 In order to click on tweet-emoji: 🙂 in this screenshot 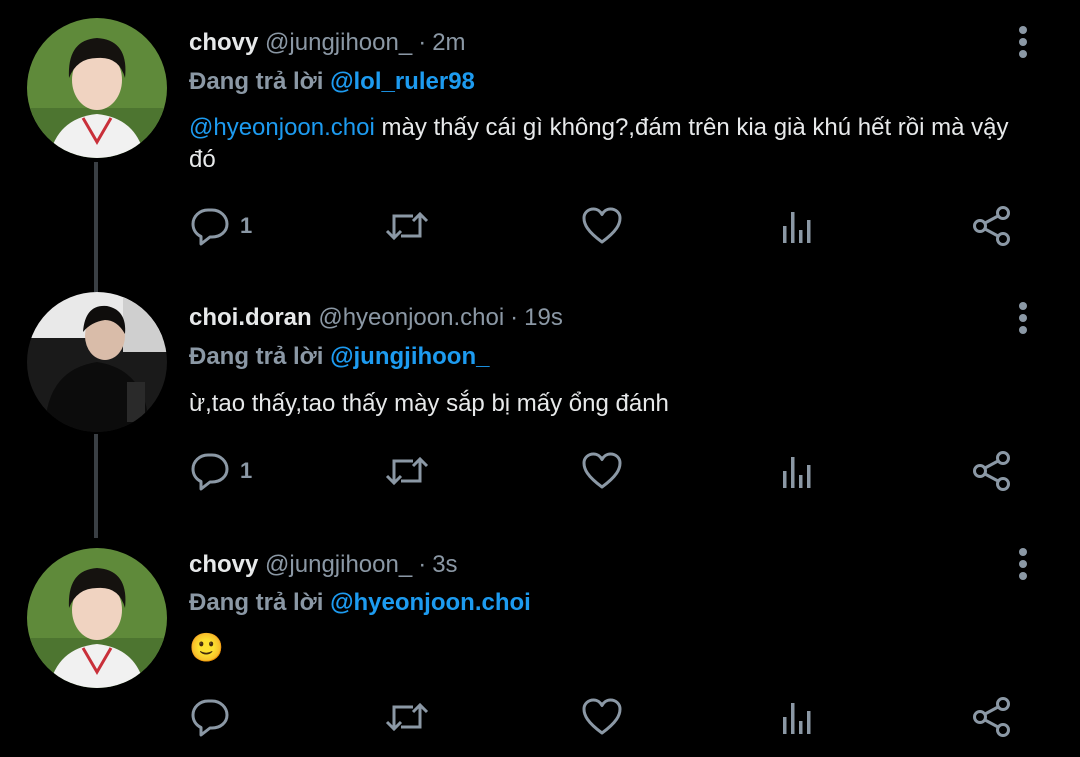, I will do `click(206, 647)`.